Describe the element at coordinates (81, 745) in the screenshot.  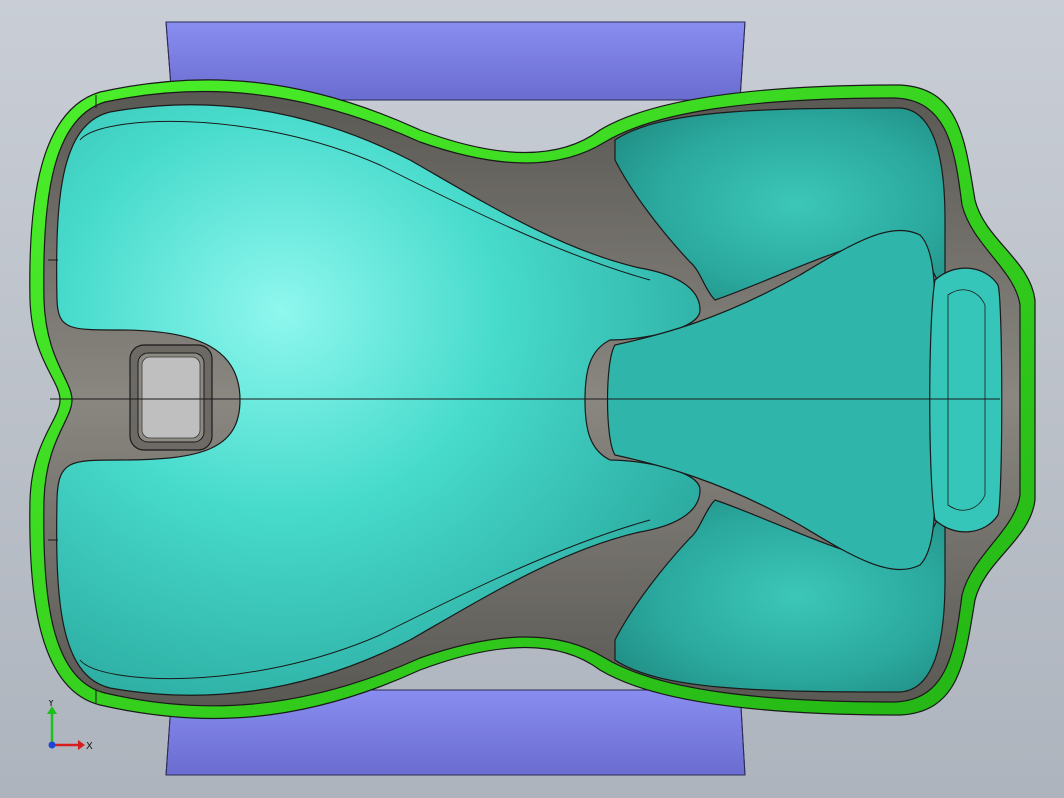
I see `x-axis-head` at that location.